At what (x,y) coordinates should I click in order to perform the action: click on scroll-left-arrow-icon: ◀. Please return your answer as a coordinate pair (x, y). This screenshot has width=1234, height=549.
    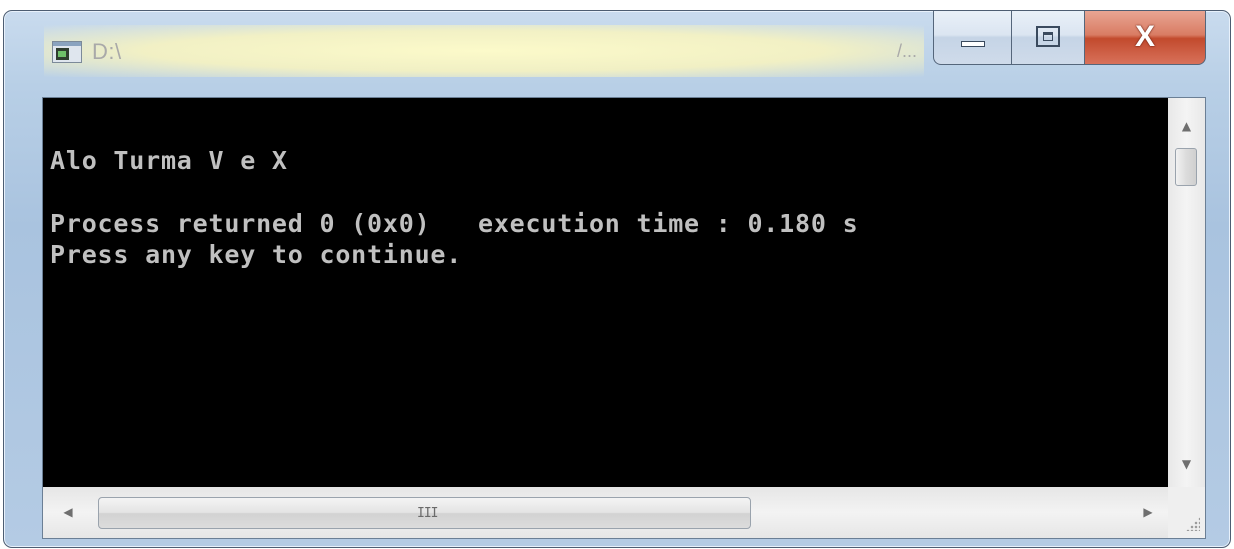
    Looking at the image, I should click on (68, 512).